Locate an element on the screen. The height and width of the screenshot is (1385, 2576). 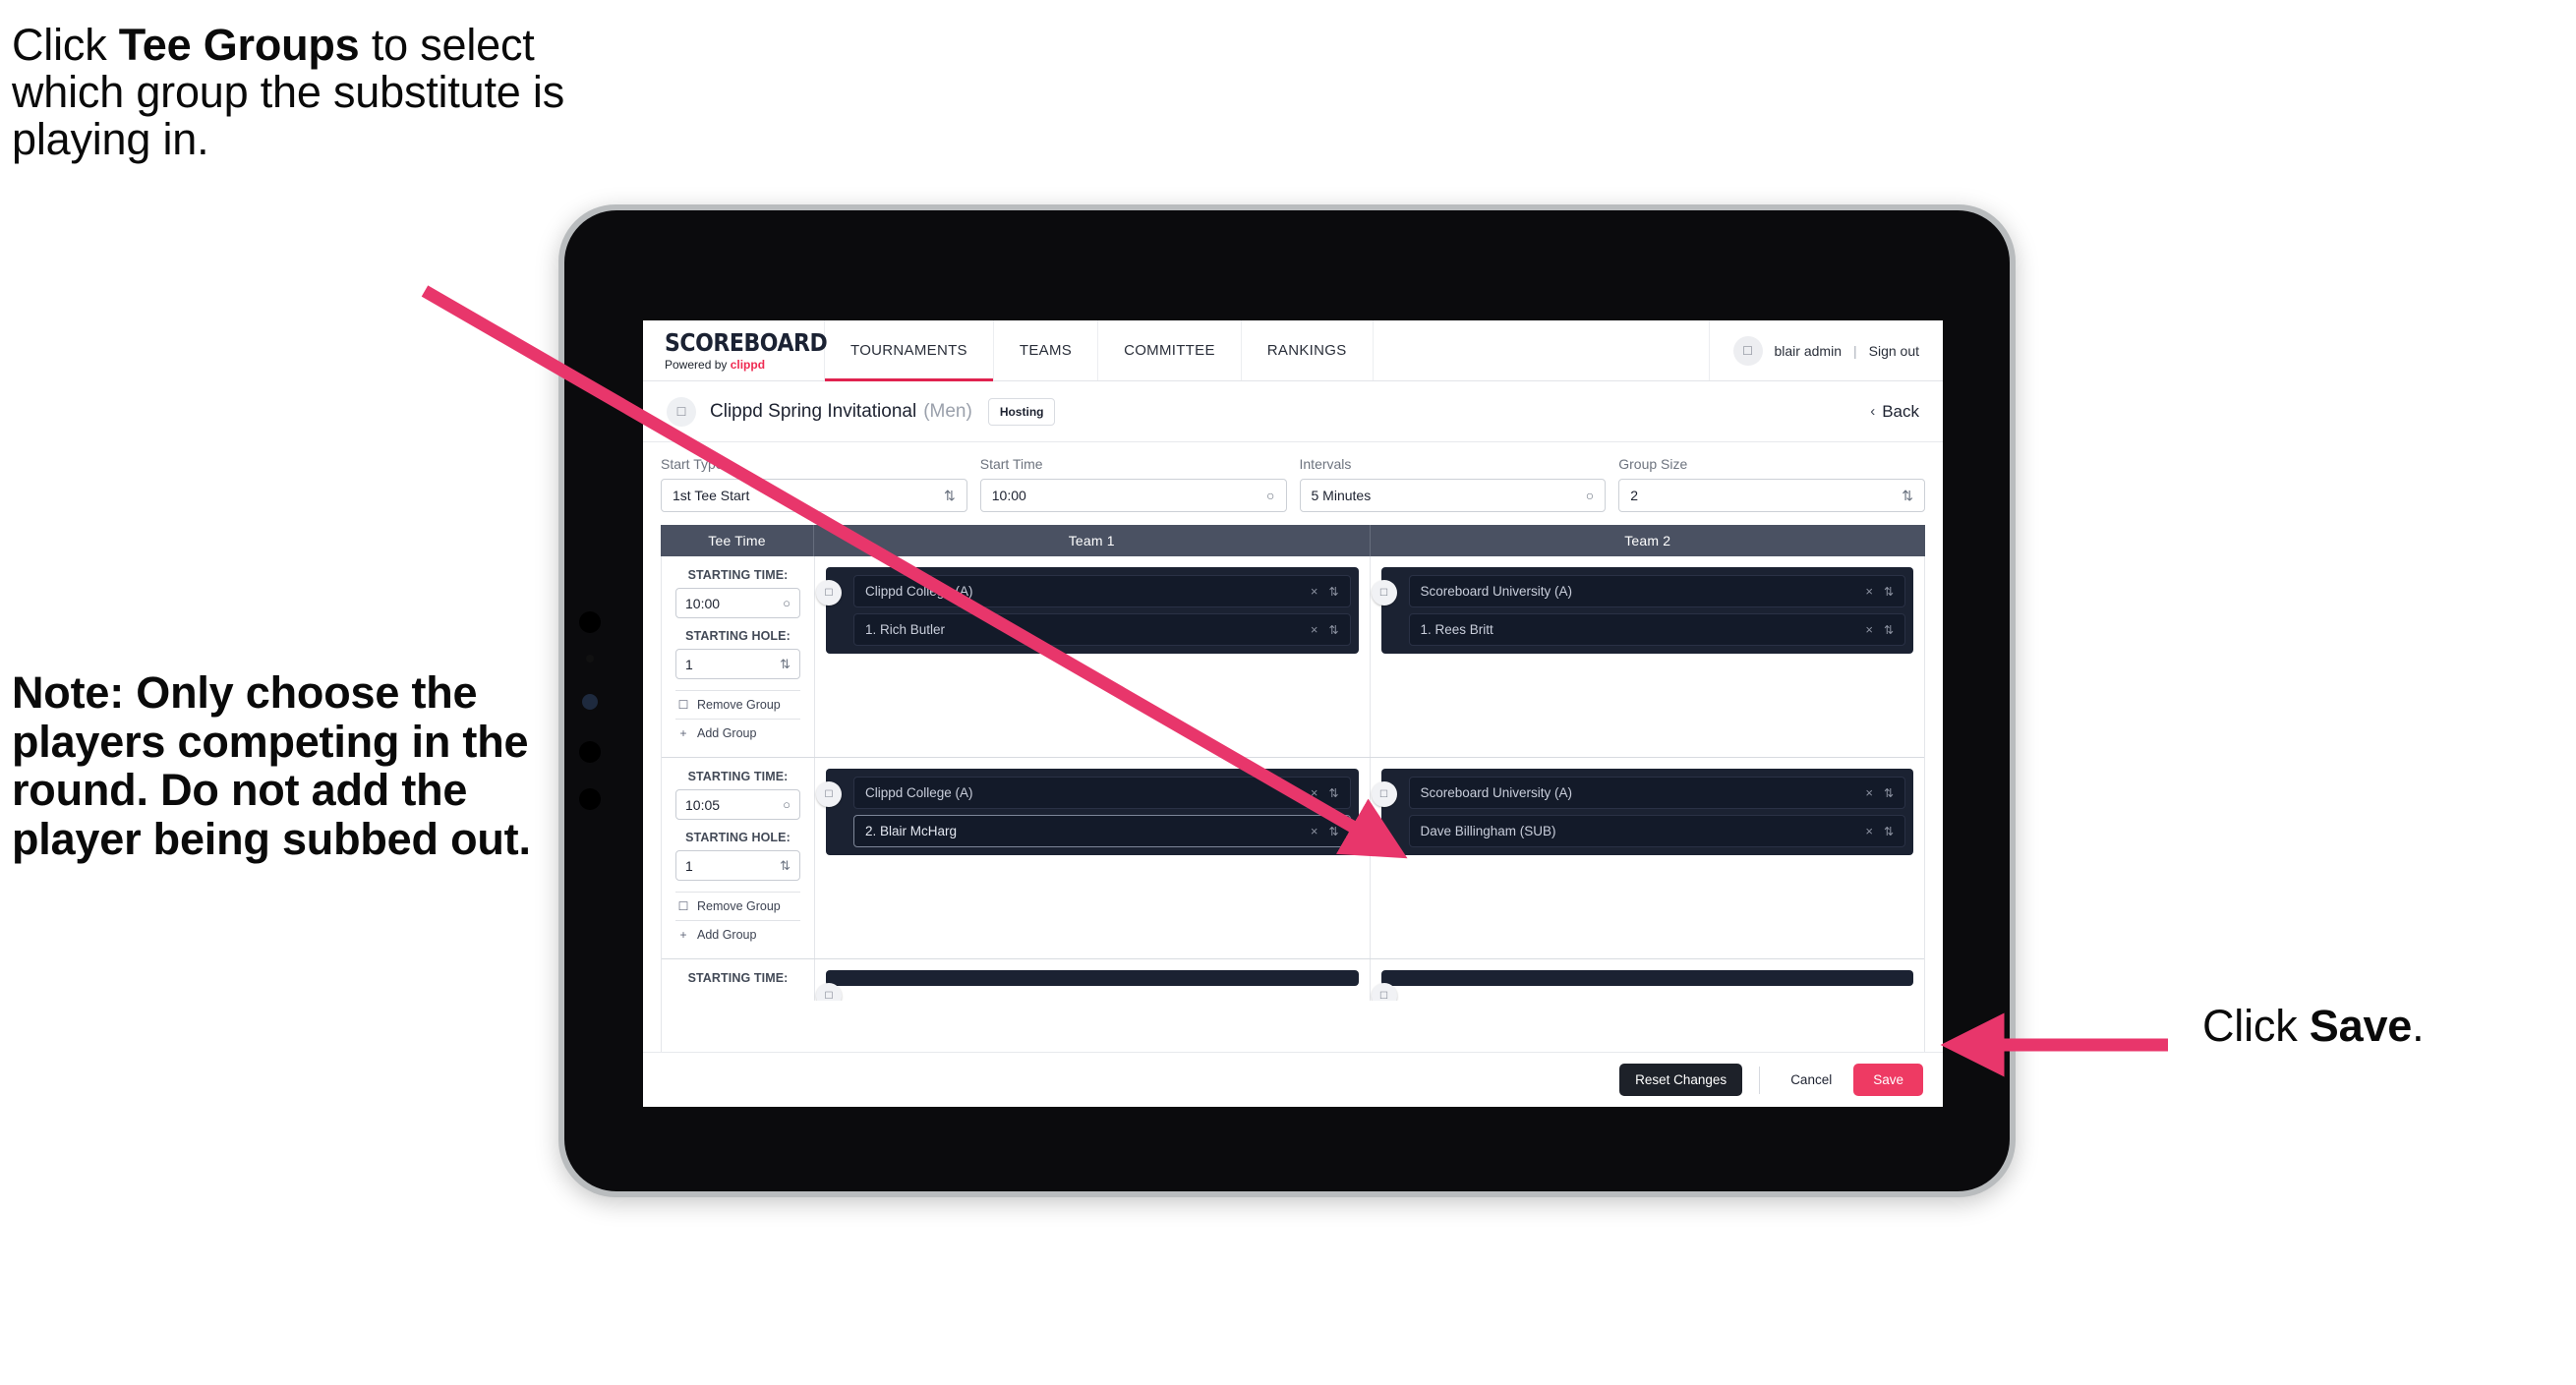
nav-tab-committee: COMMITTEE is located at coordinates (1170, 350).